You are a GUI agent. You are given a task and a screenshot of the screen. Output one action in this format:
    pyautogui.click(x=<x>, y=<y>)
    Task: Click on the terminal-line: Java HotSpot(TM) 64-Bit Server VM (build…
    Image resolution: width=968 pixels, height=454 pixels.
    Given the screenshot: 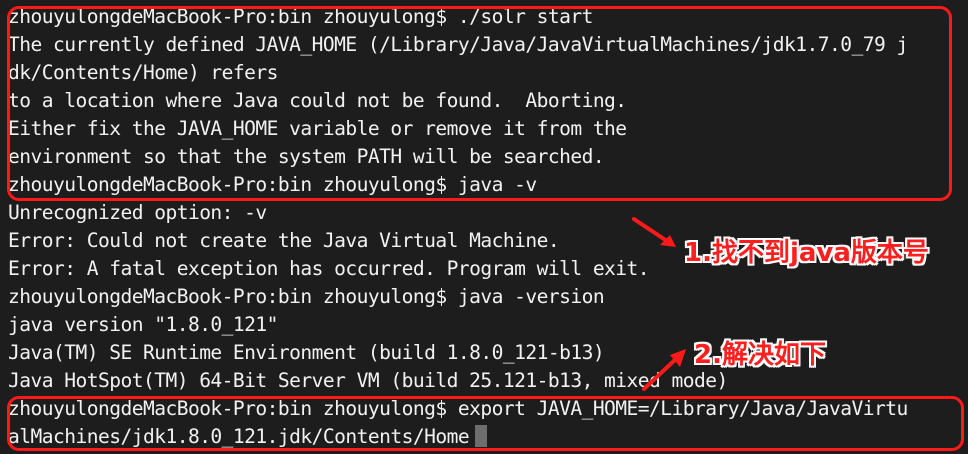 What is the action you would take?
    pyautogui.click(x=368, y=380)
    